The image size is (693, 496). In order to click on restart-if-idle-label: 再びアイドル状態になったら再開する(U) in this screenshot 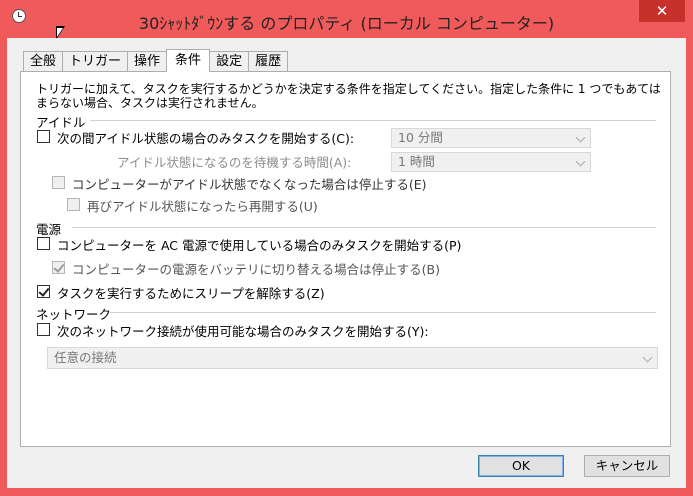, I will do `click(202, 206)`.